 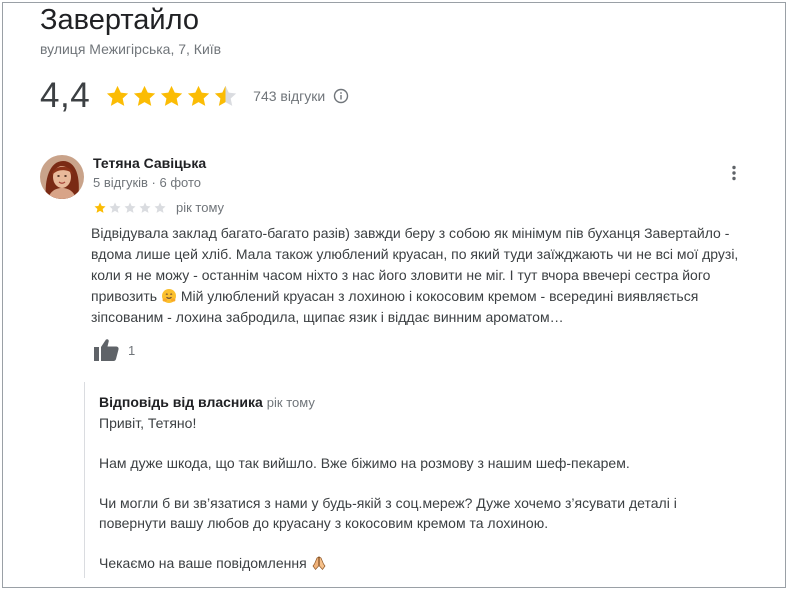 I want to click on reply-line-part: Чекаємо на ваше повідомлення, so click(x=203, y=563).